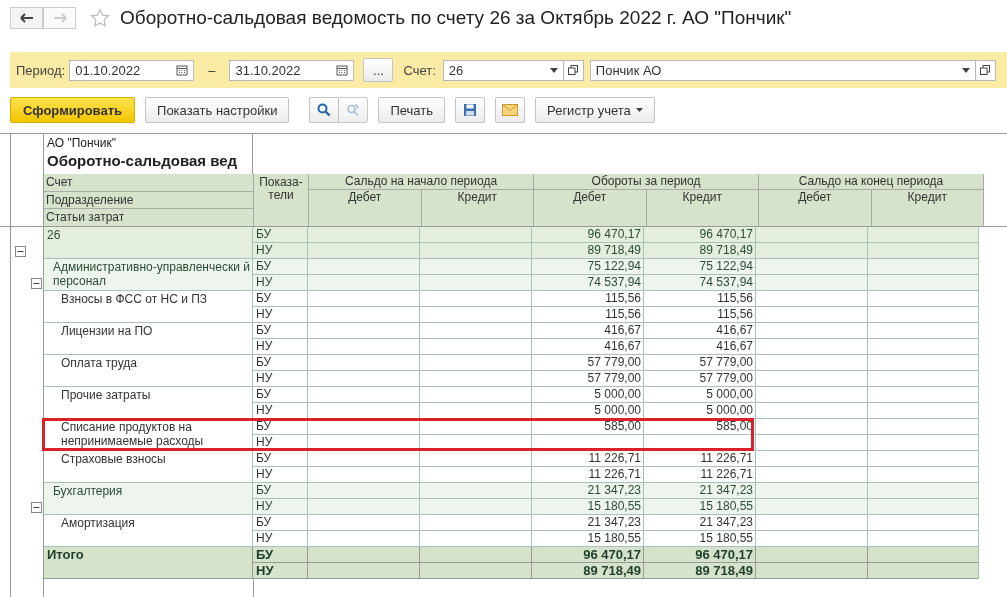 The image size is (1007, 597). What do you see at coordinates (292, 70) in the screenshot?
I see `date-to-field: 31.10.2022` at bounding box center [292, 70].